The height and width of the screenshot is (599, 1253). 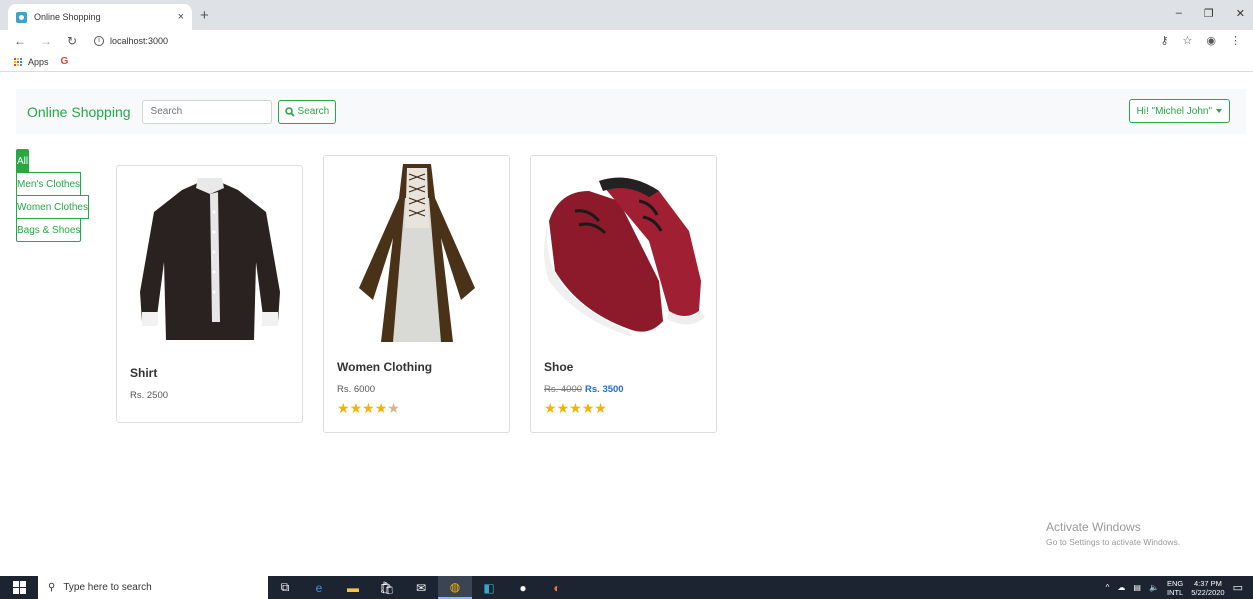 I want to click on clock: 4:37 PM 5/22/2020, so click(x=1207, y=588).